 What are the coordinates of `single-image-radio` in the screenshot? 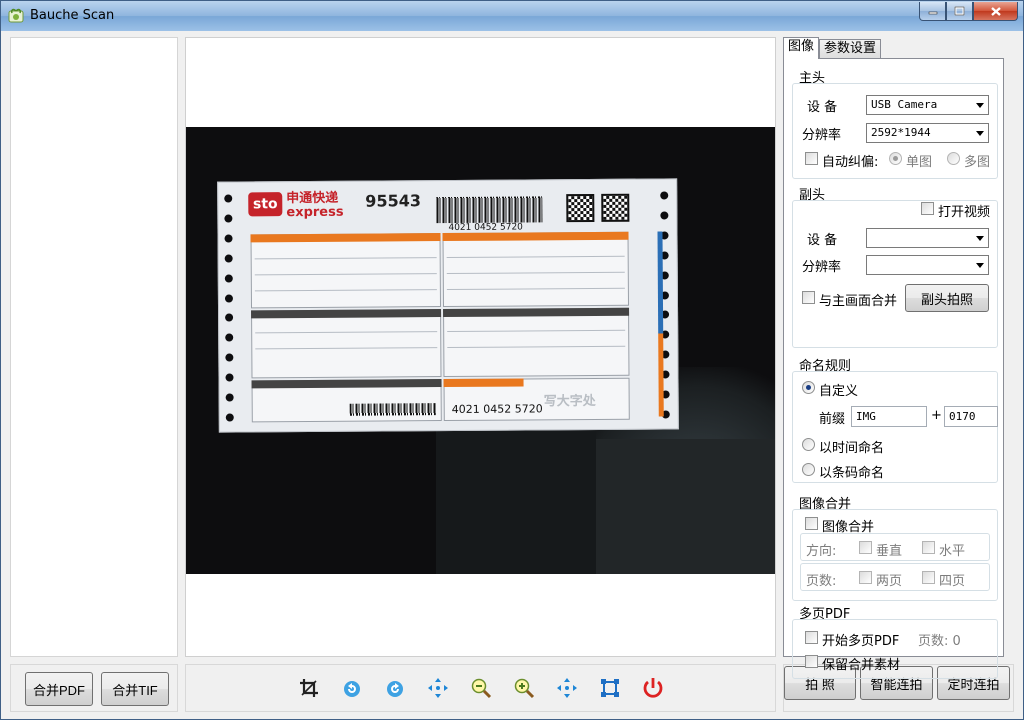 It's located at (895, 158).